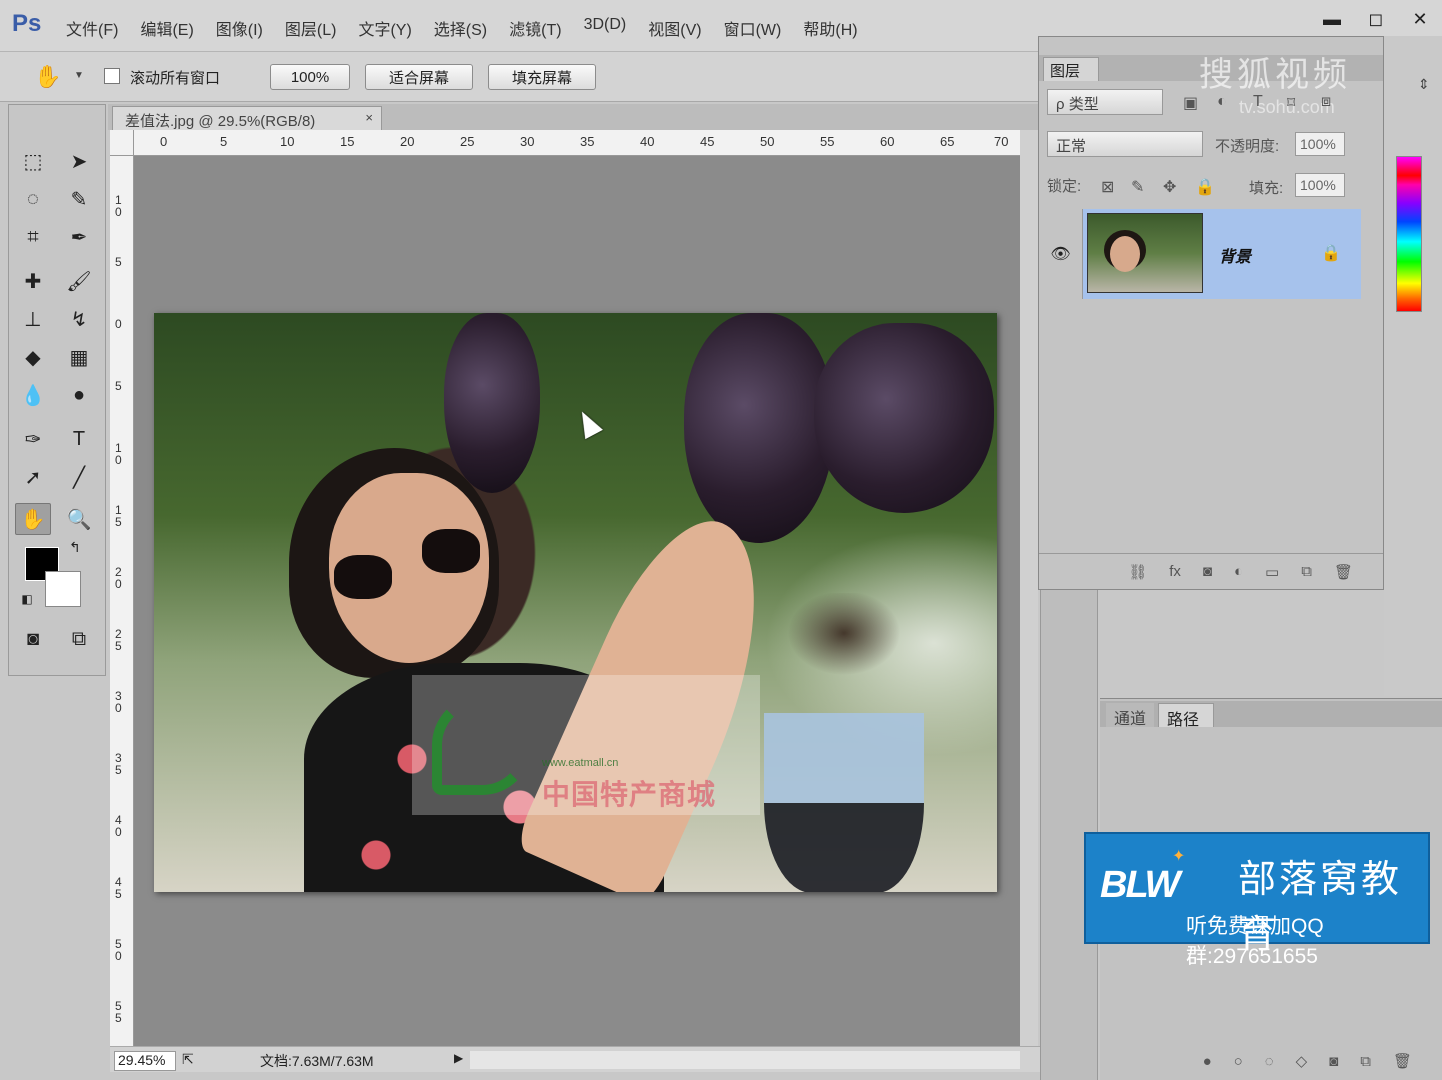 The height and width of the screenshot is (1080, 1442). Describe the element at coordinates (1272, 572) in the screenshot. I see `new-group-folder-icon: ▭` at that location.